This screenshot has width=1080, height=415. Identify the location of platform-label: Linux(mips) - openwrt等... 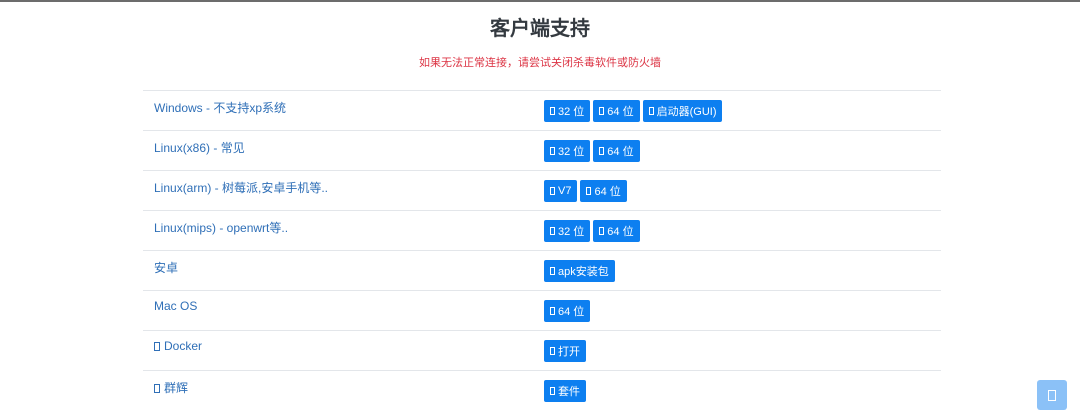
(221, 228).